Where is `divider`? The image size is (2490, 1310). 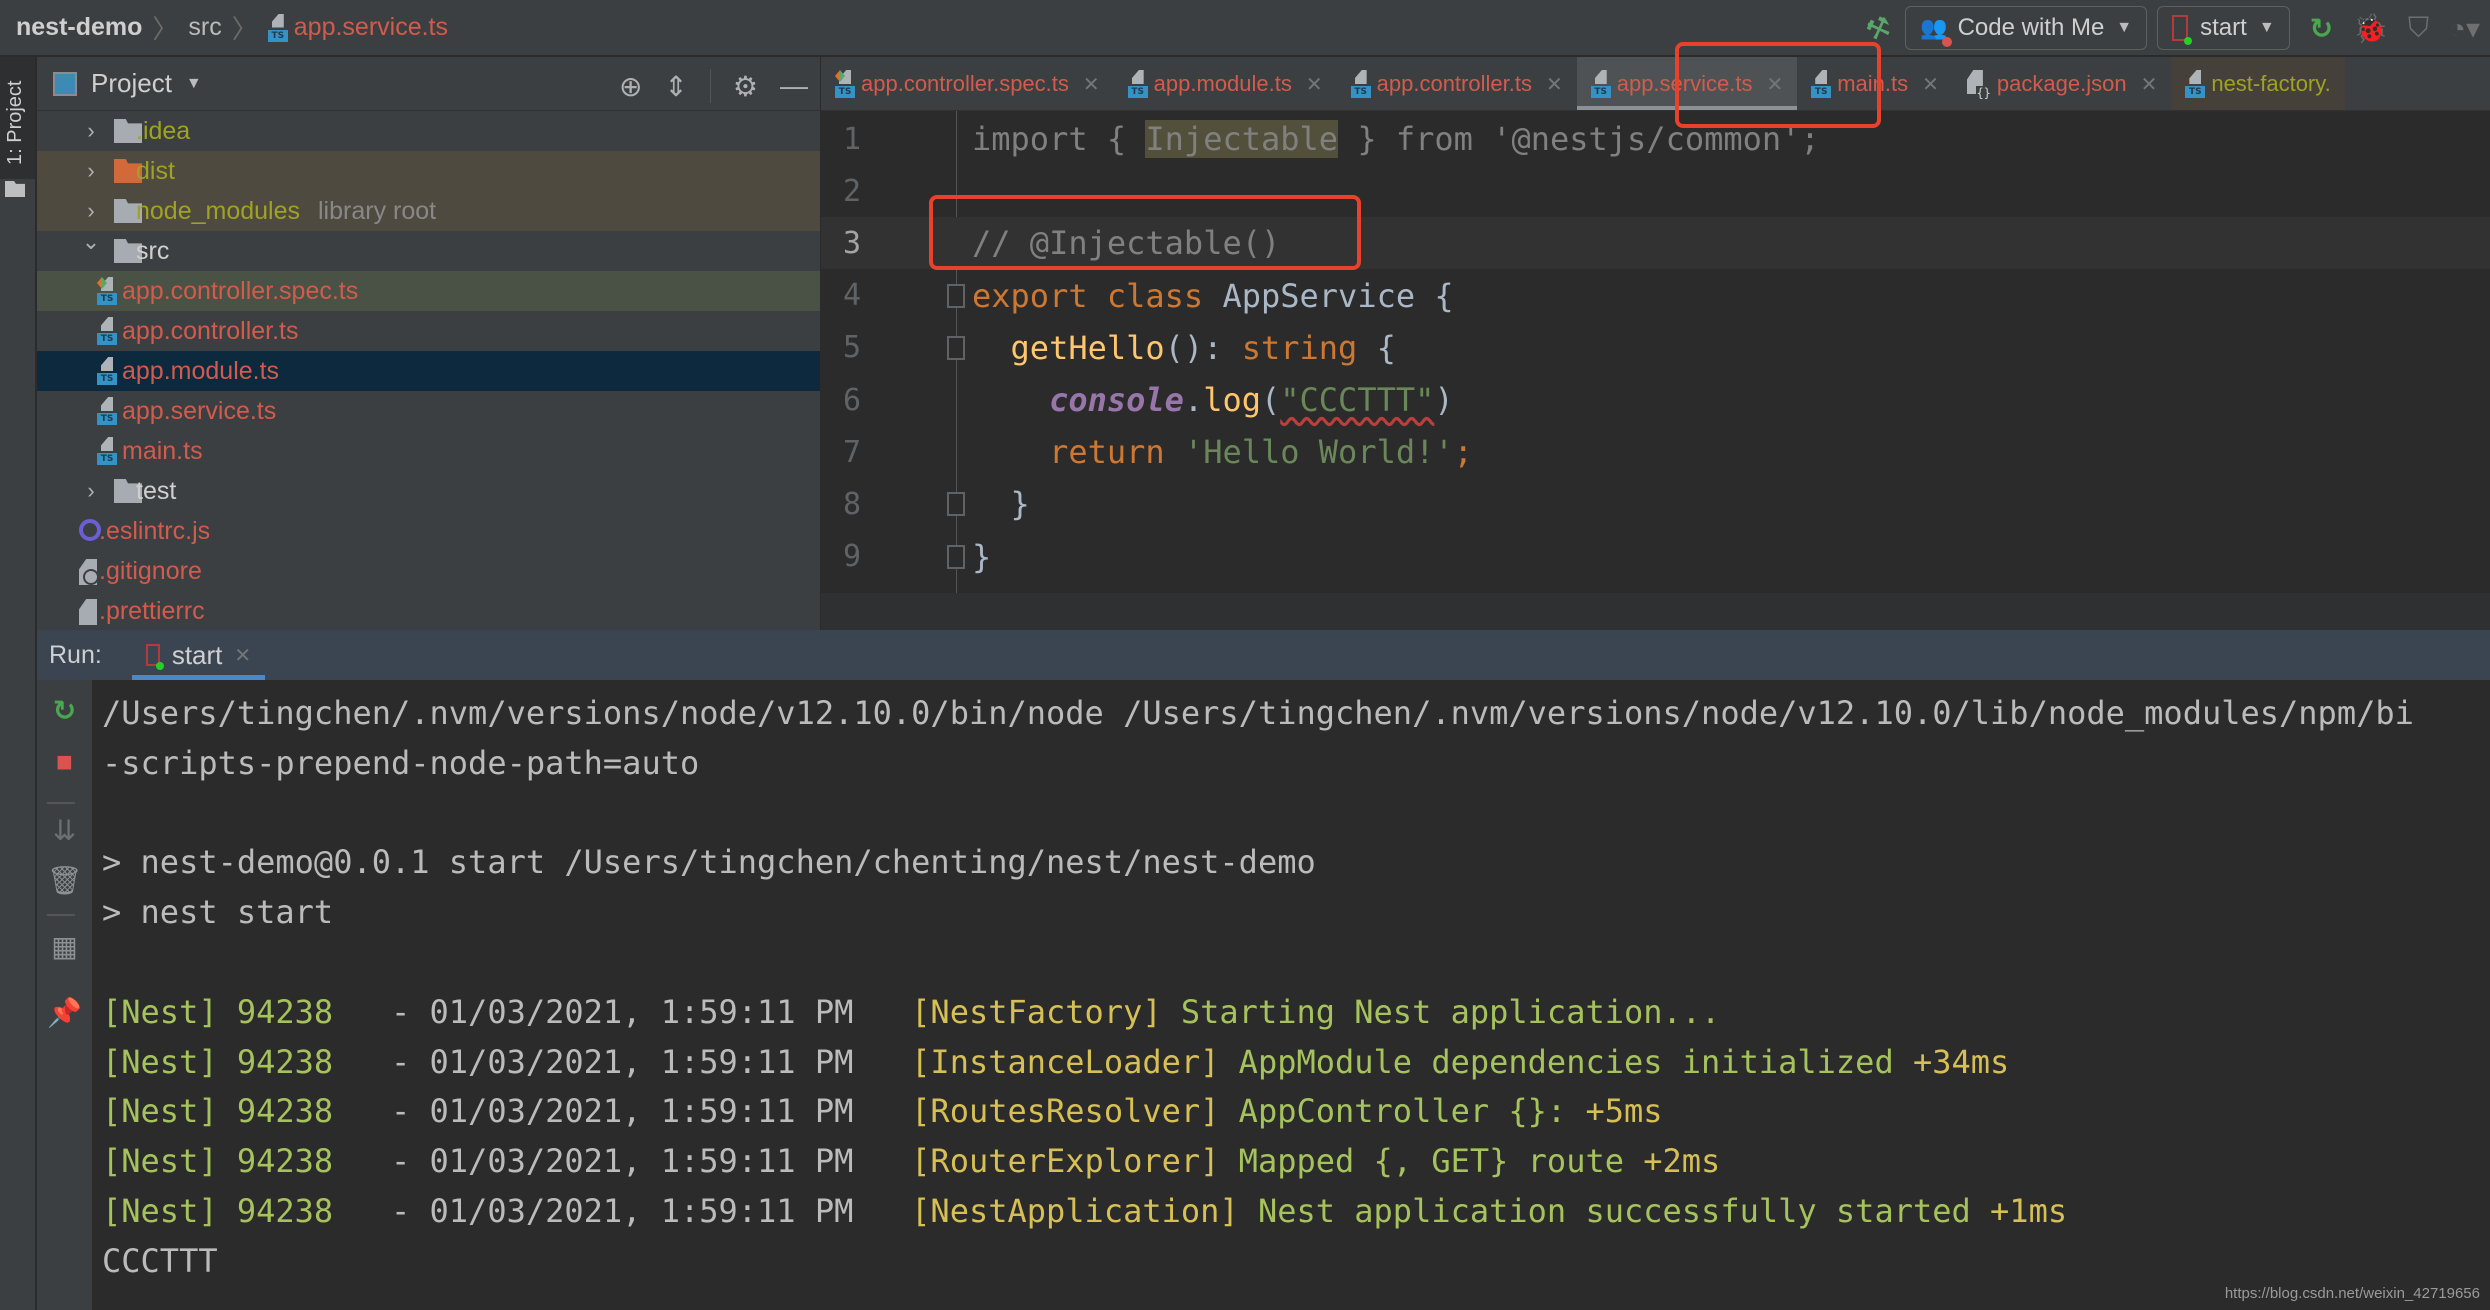 divider is located at coordinates (61, 803).